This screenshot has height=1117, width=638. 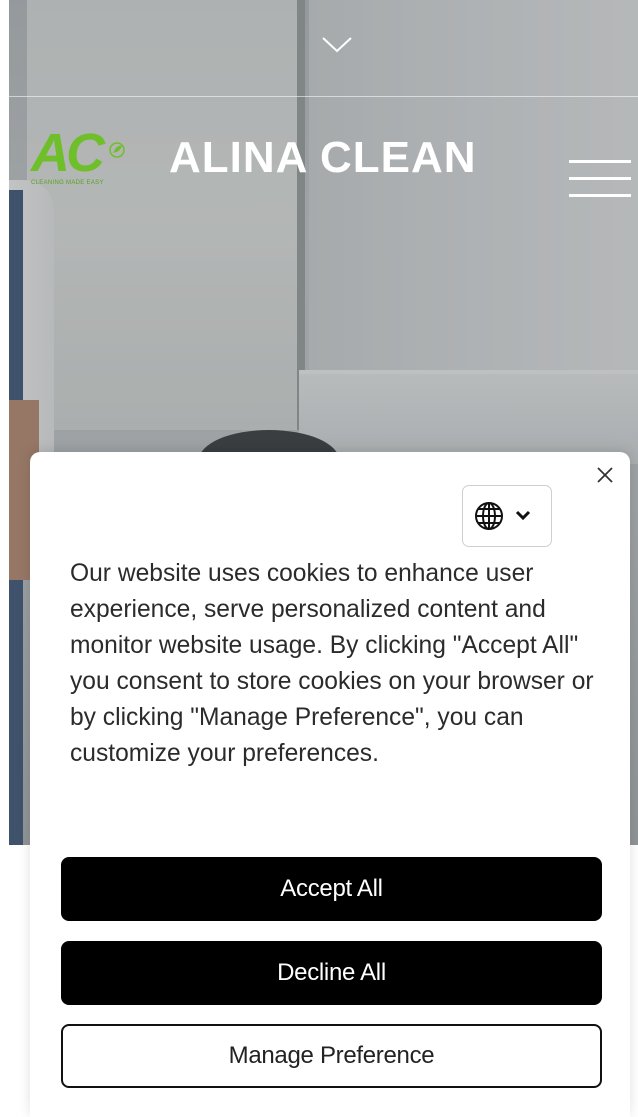 What do you see at coordinates (605, 475) in the screenshot?
I see `close-icon` at bounding box center [605, 475].